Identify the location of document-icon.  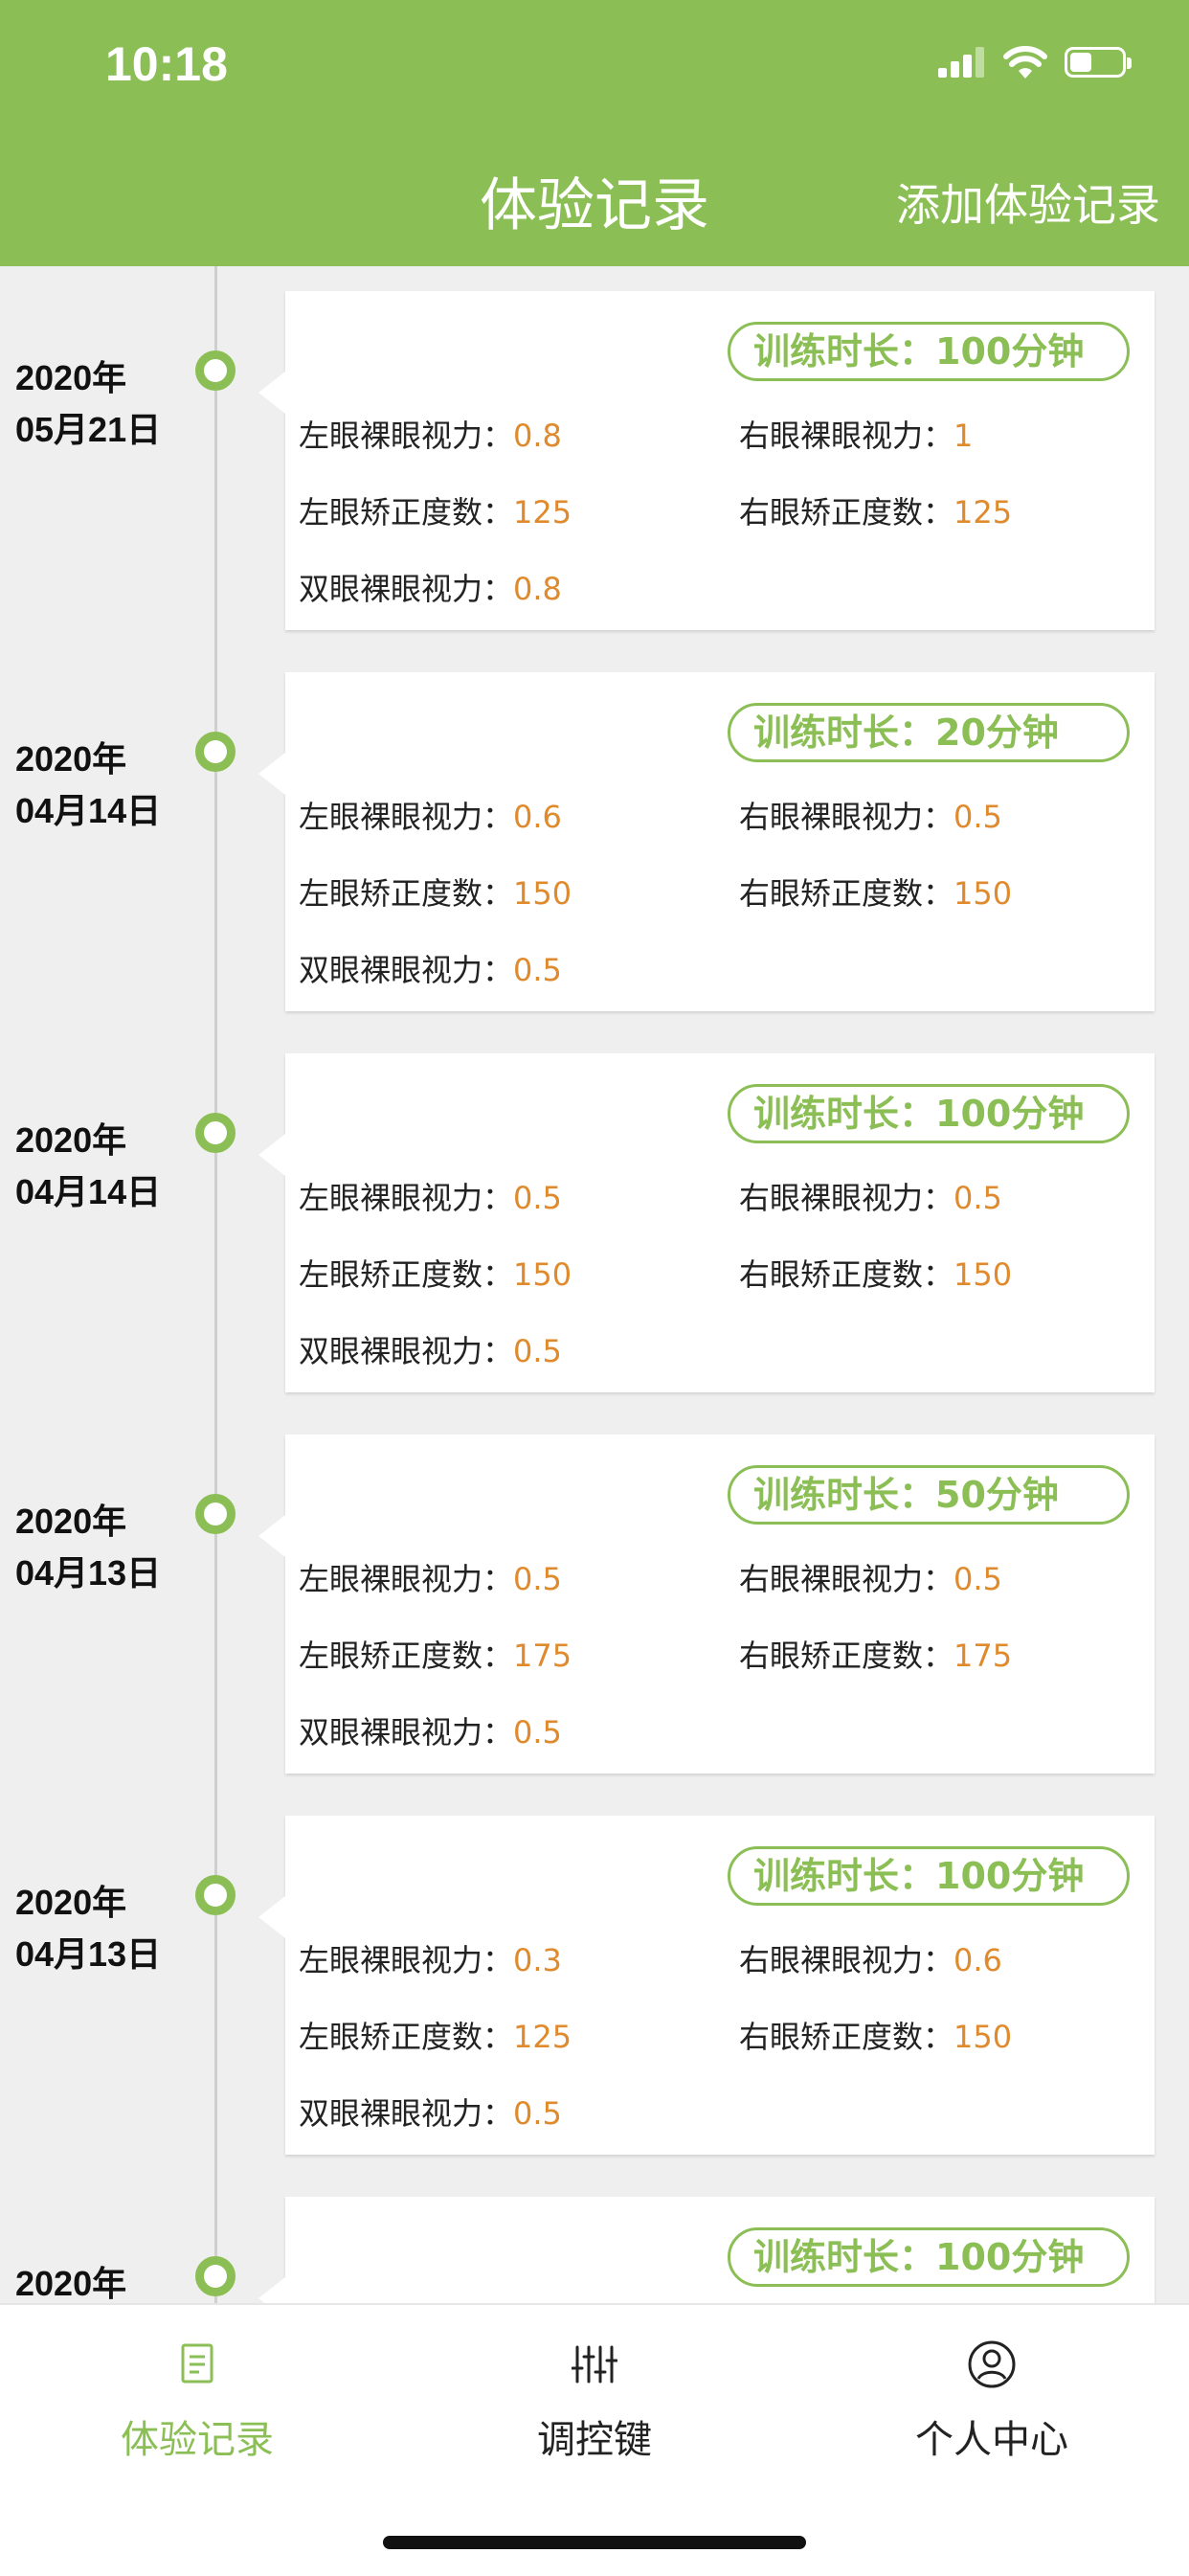
(197, 2363).